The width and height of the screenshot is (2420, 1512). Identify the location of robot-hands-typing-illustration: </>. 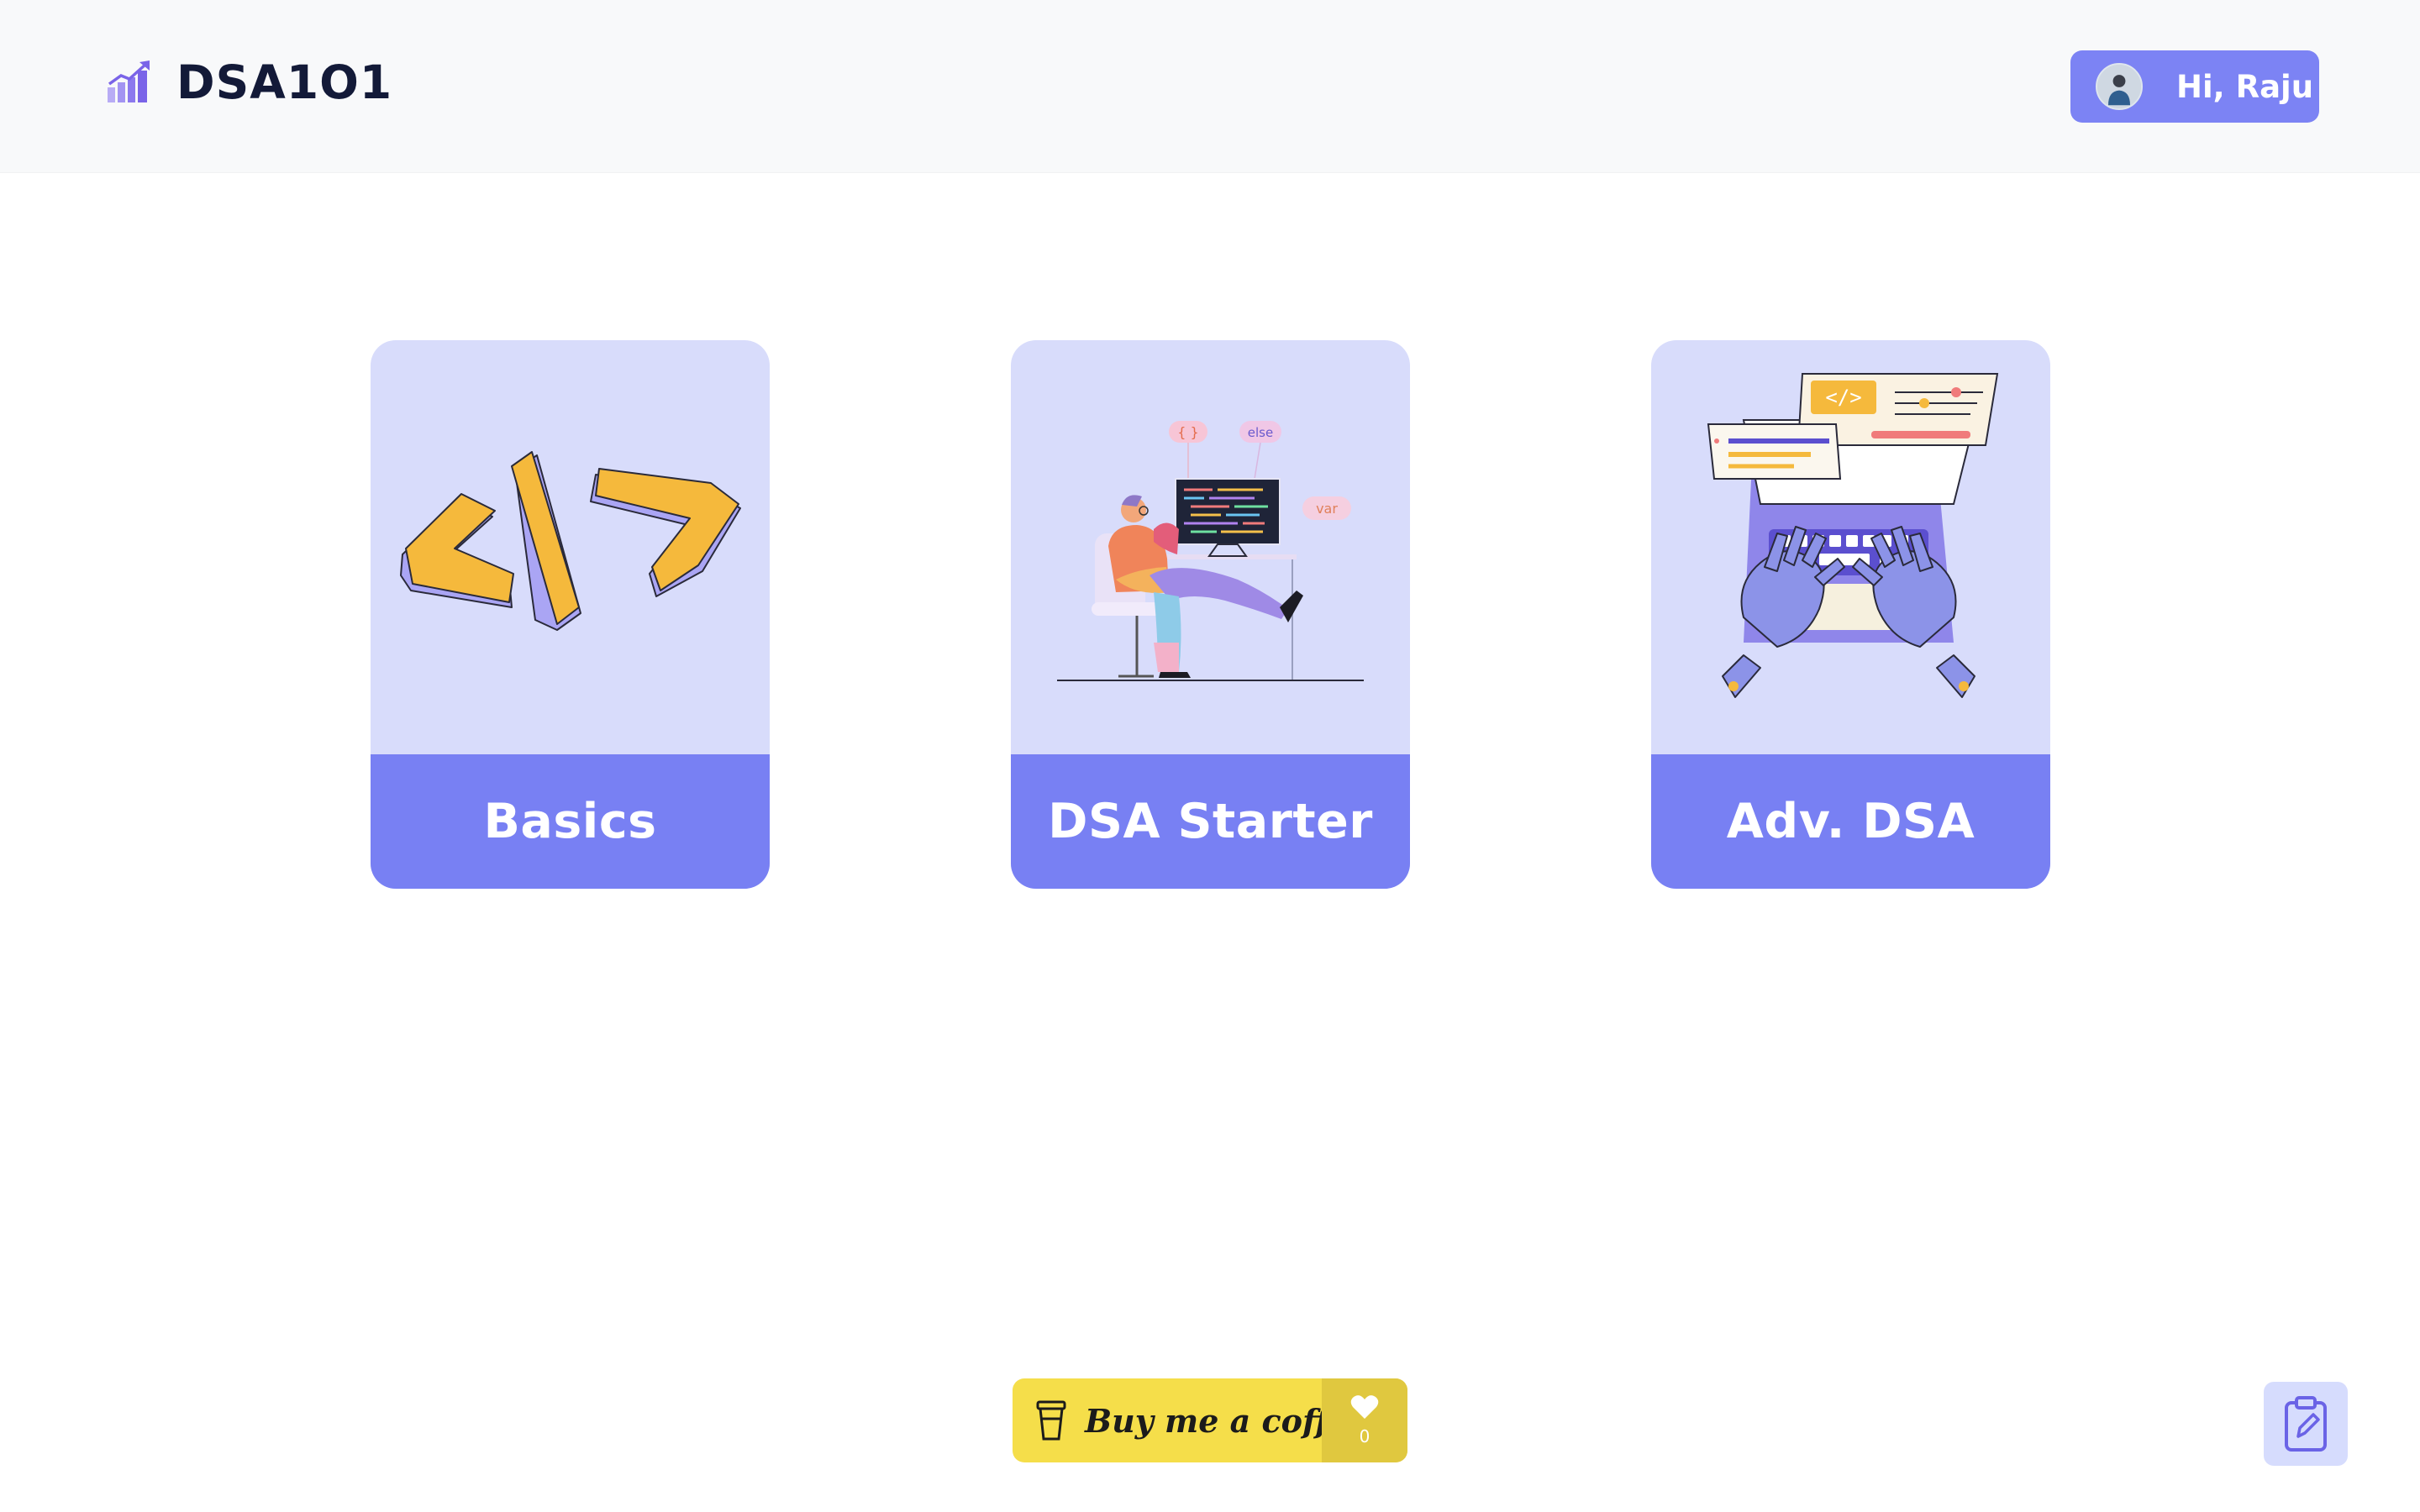
(1853, 535).